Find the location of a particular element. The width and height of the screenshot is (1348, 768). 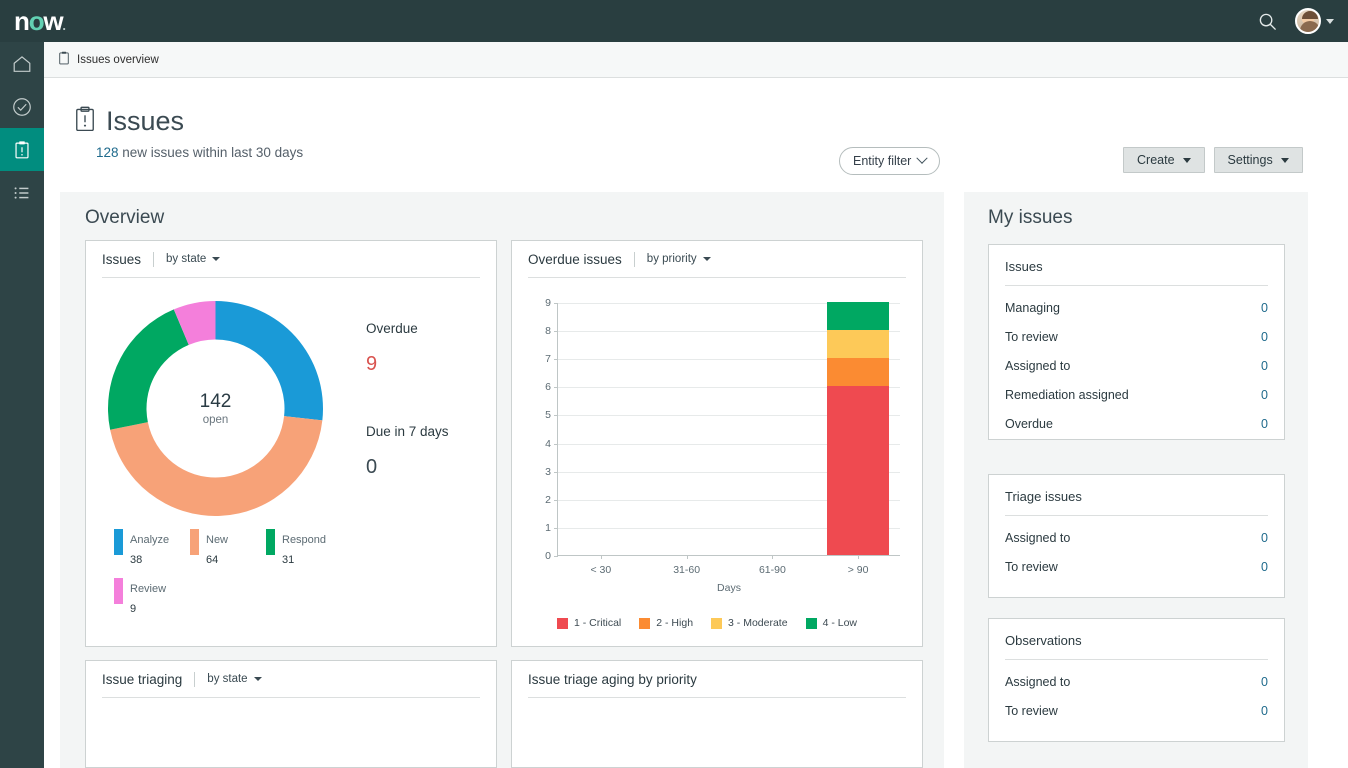

topbar-actions is located at coordinates (1296, 21).